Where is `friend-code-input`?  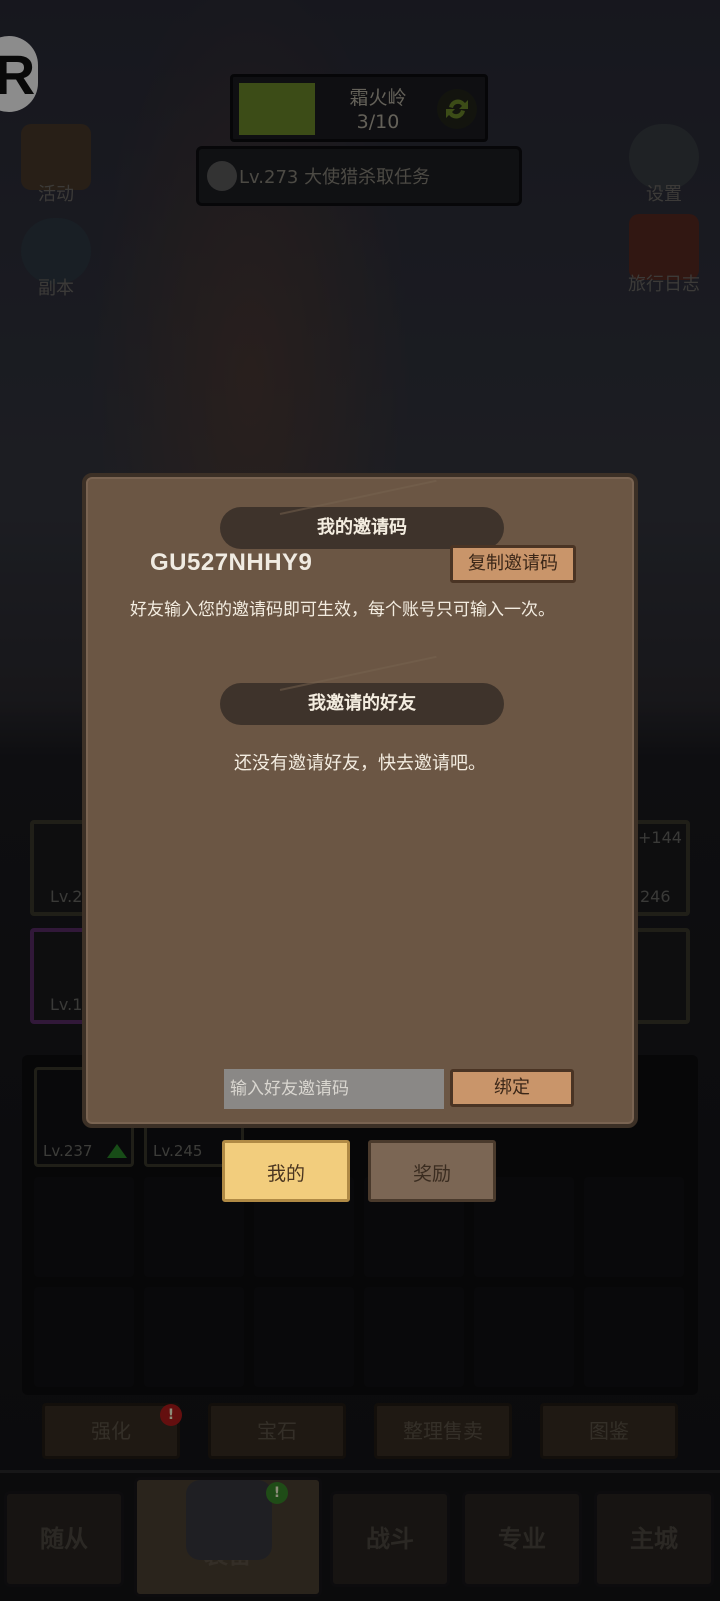 friend-code-input is located at coordinates (334, 1089).